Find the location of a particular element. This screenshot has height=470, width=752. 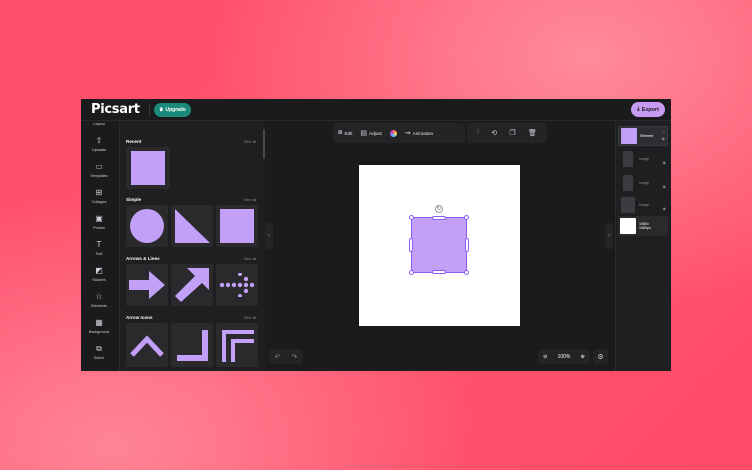

resize-handle-bottom is located at coordinates (439, 272).